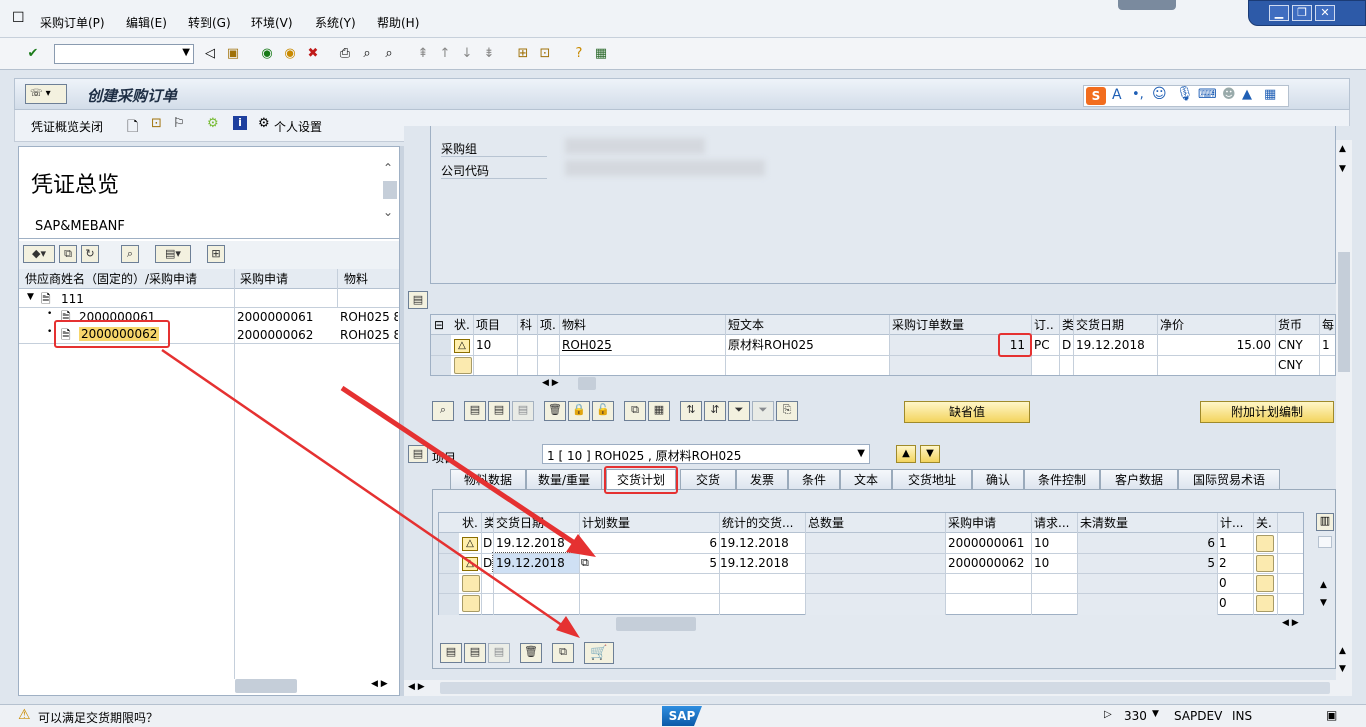  Describe the element at coordinates (24, 715) in the screenshot. I see `warning-icon: ⚠` at that location.